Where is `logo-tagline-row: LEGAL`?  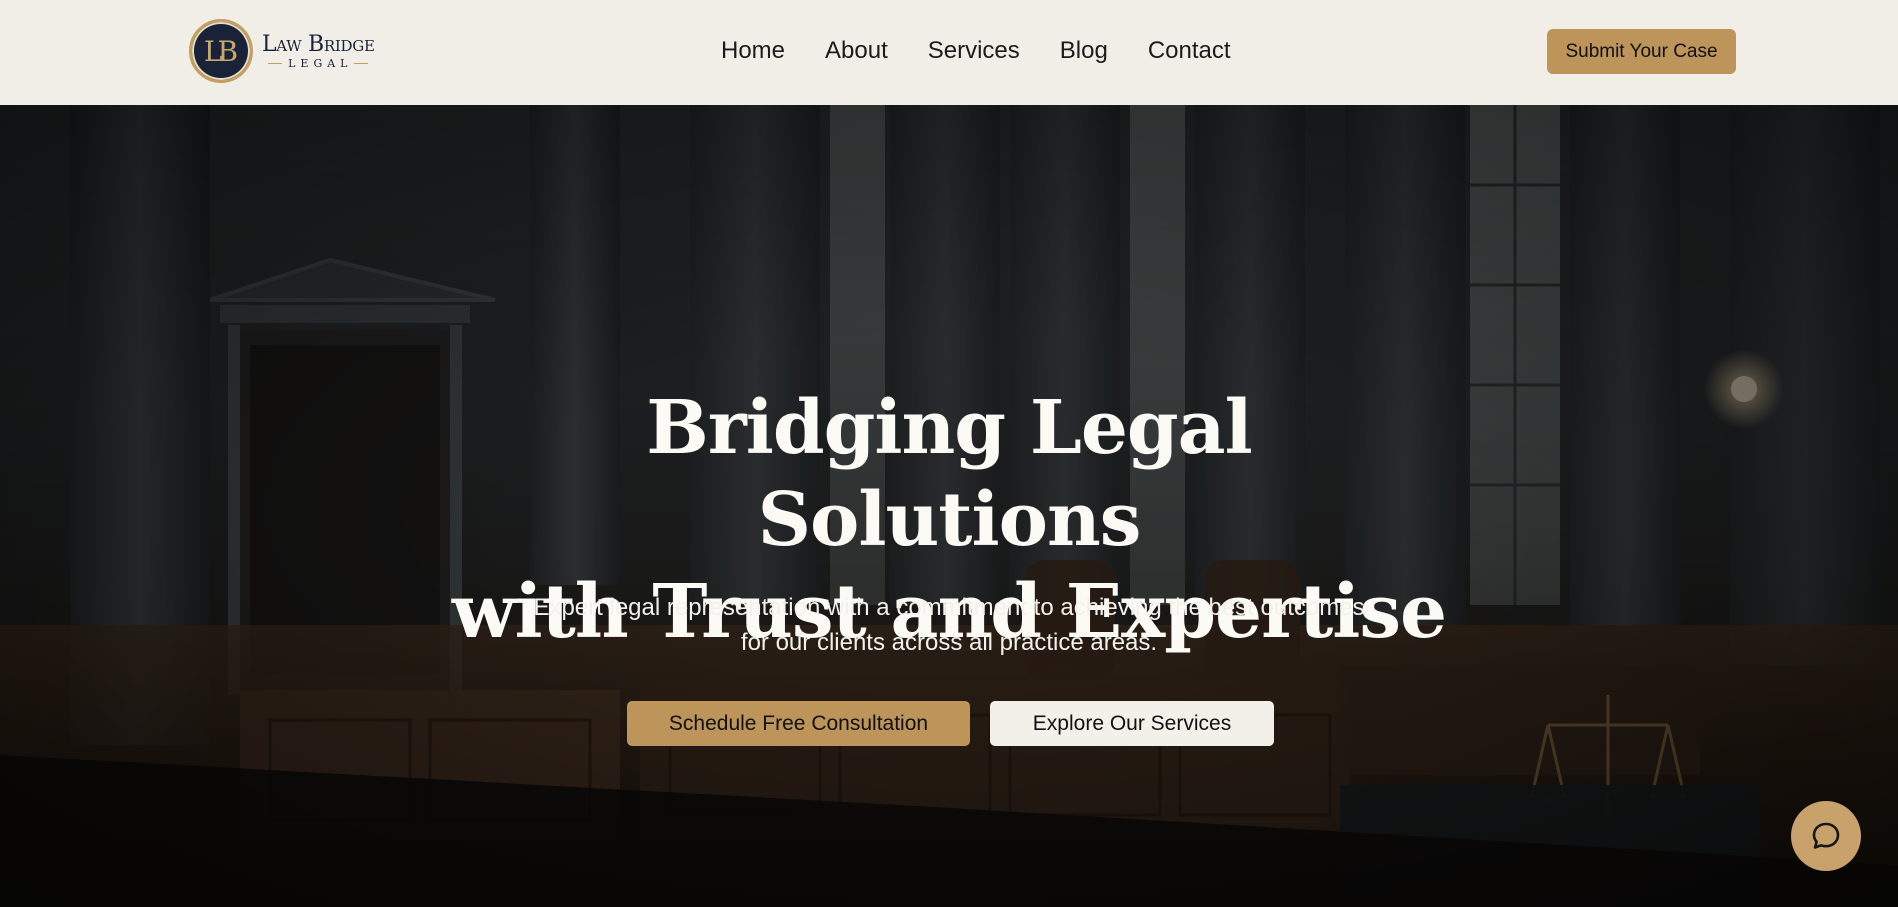 logo-tagline-row: LEGAL is located at coordinates (318, 63).